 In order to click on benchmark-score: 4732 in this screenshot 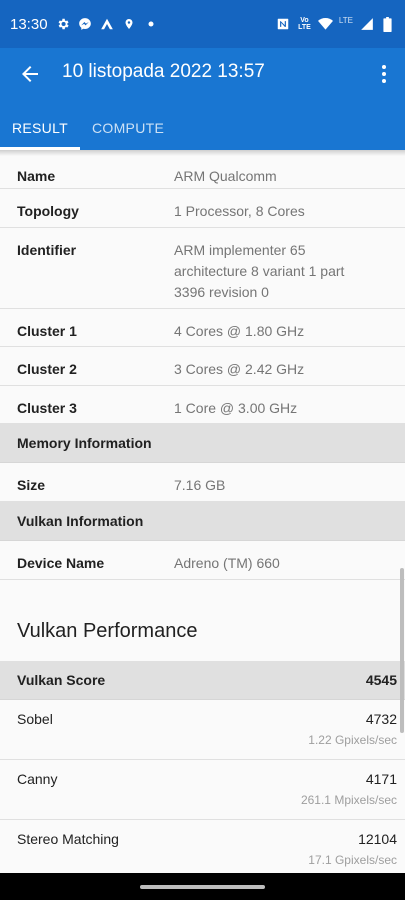, I will do `click(381, 719)`.